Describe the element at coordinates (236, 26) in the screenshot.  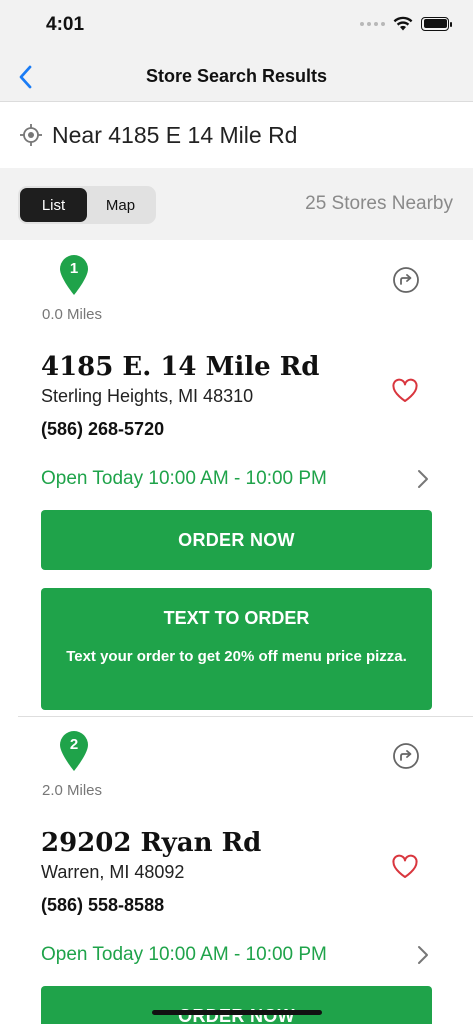
I see `status-bar: 4:01` at that location.